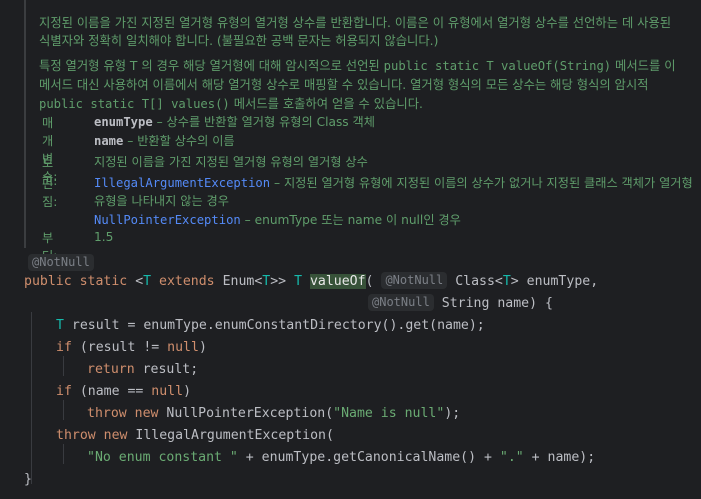  Describe the element at coordinates (230, 435) in the screenshot. I see `code-text: IllegalArgumentException(` at that location.